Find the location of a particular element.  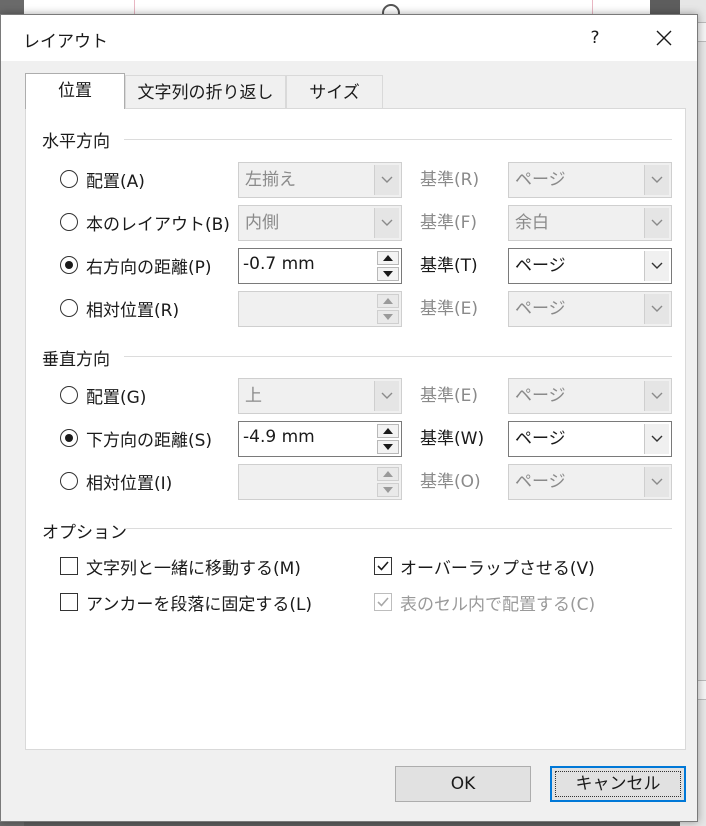

checkbox-layout-in-cell: 表のセル内で配置する(C) is located at coordinates (484, 602).